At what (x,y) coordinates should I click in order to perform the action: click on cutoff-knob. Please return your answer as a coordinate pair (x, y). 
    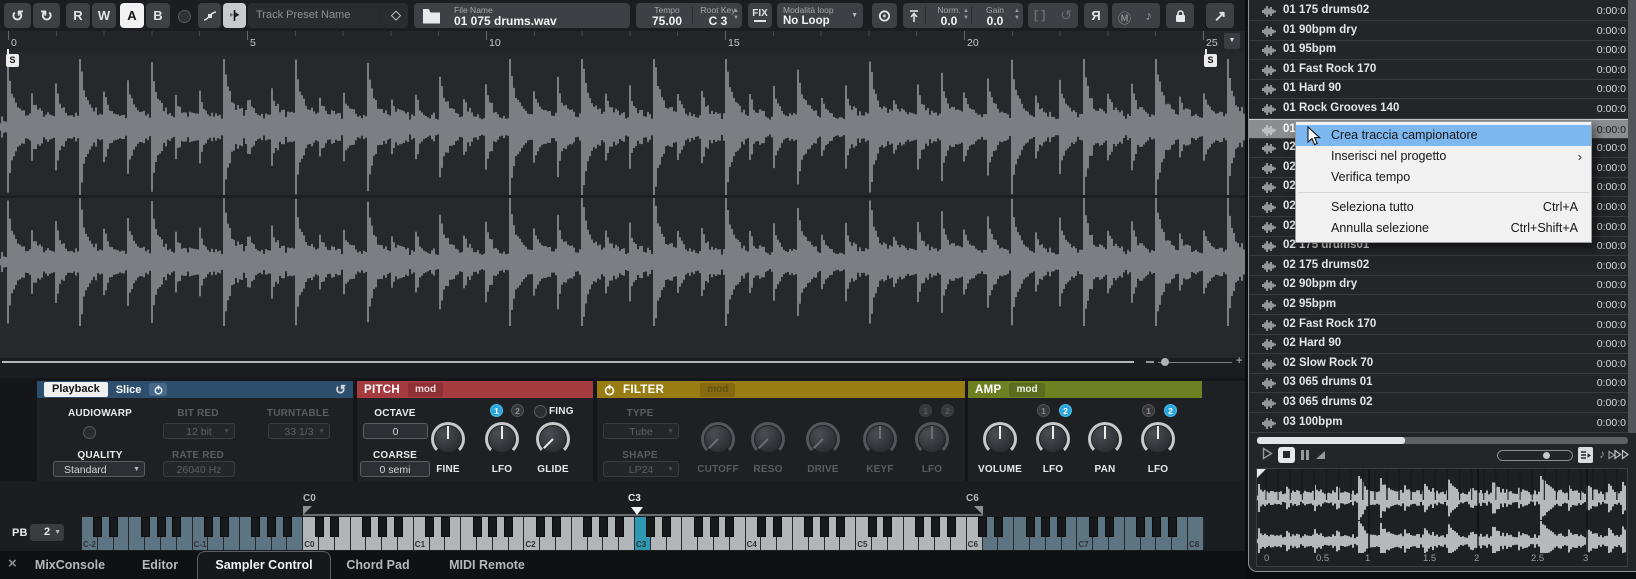
    Looking at the image, I should click on (718, 439).